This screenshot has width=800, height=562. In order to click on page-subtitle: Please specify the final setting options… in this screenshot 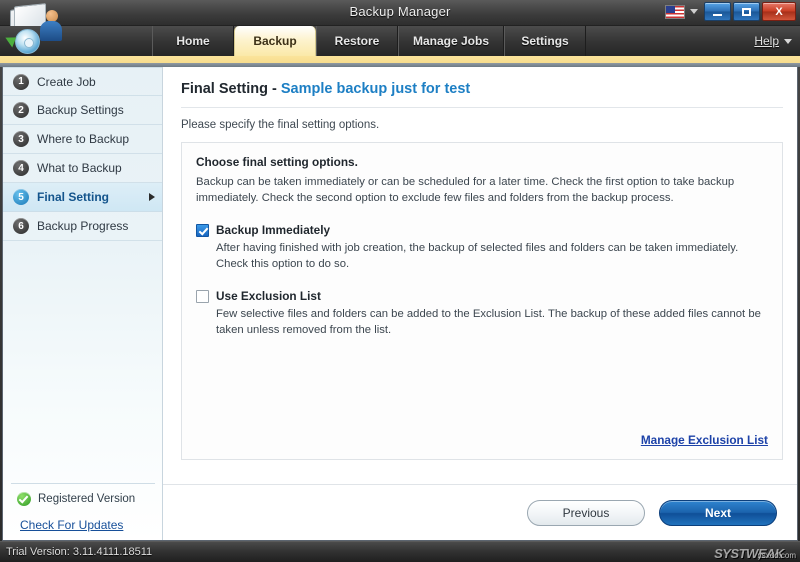, I will do `click(280, 125)`.